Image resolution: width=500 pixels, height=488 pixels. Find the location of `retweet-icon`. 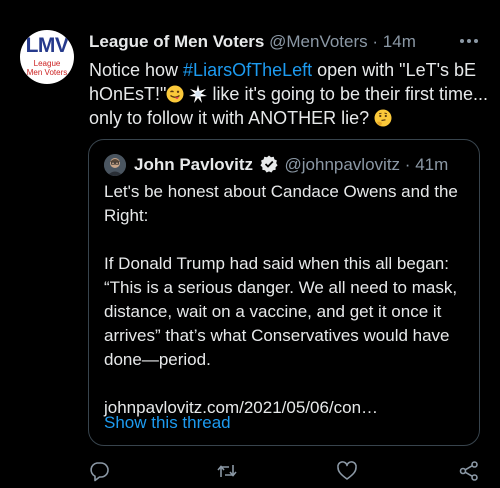

retweet-icon is located at coordinates (227, 471).